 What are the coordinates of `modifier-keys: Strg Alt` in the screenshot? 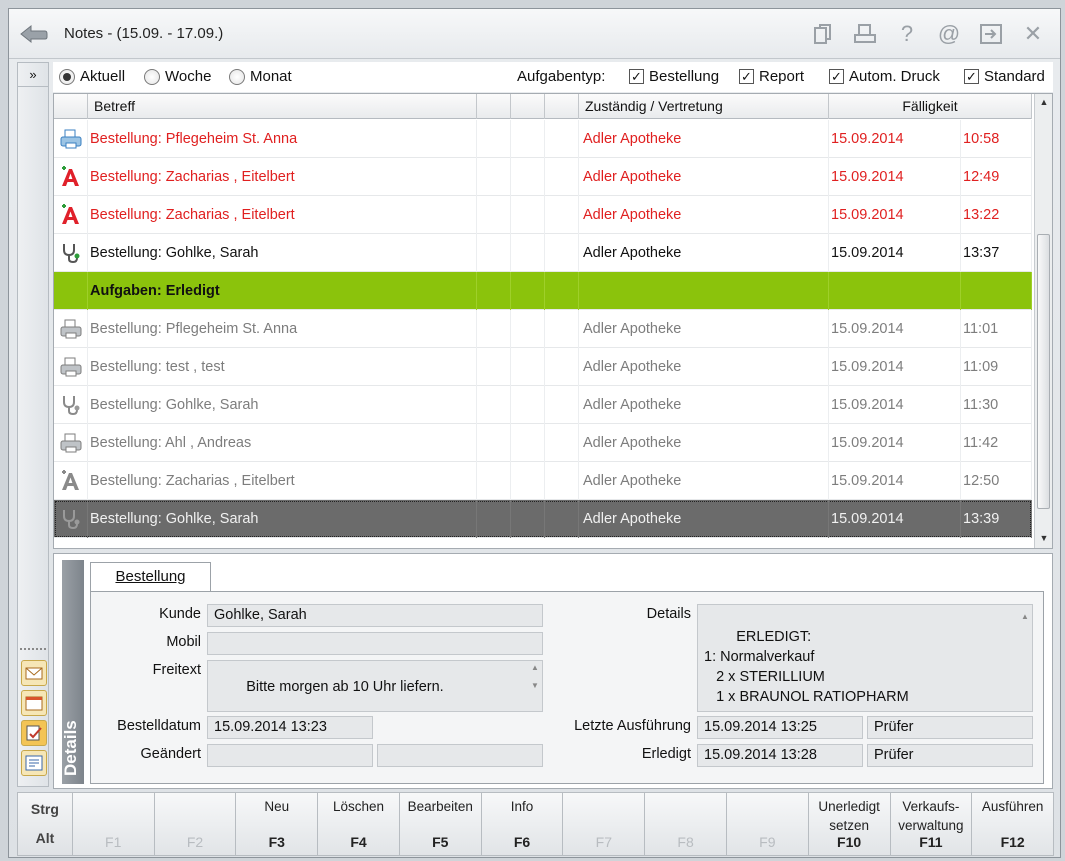 It's located at (45, 824).